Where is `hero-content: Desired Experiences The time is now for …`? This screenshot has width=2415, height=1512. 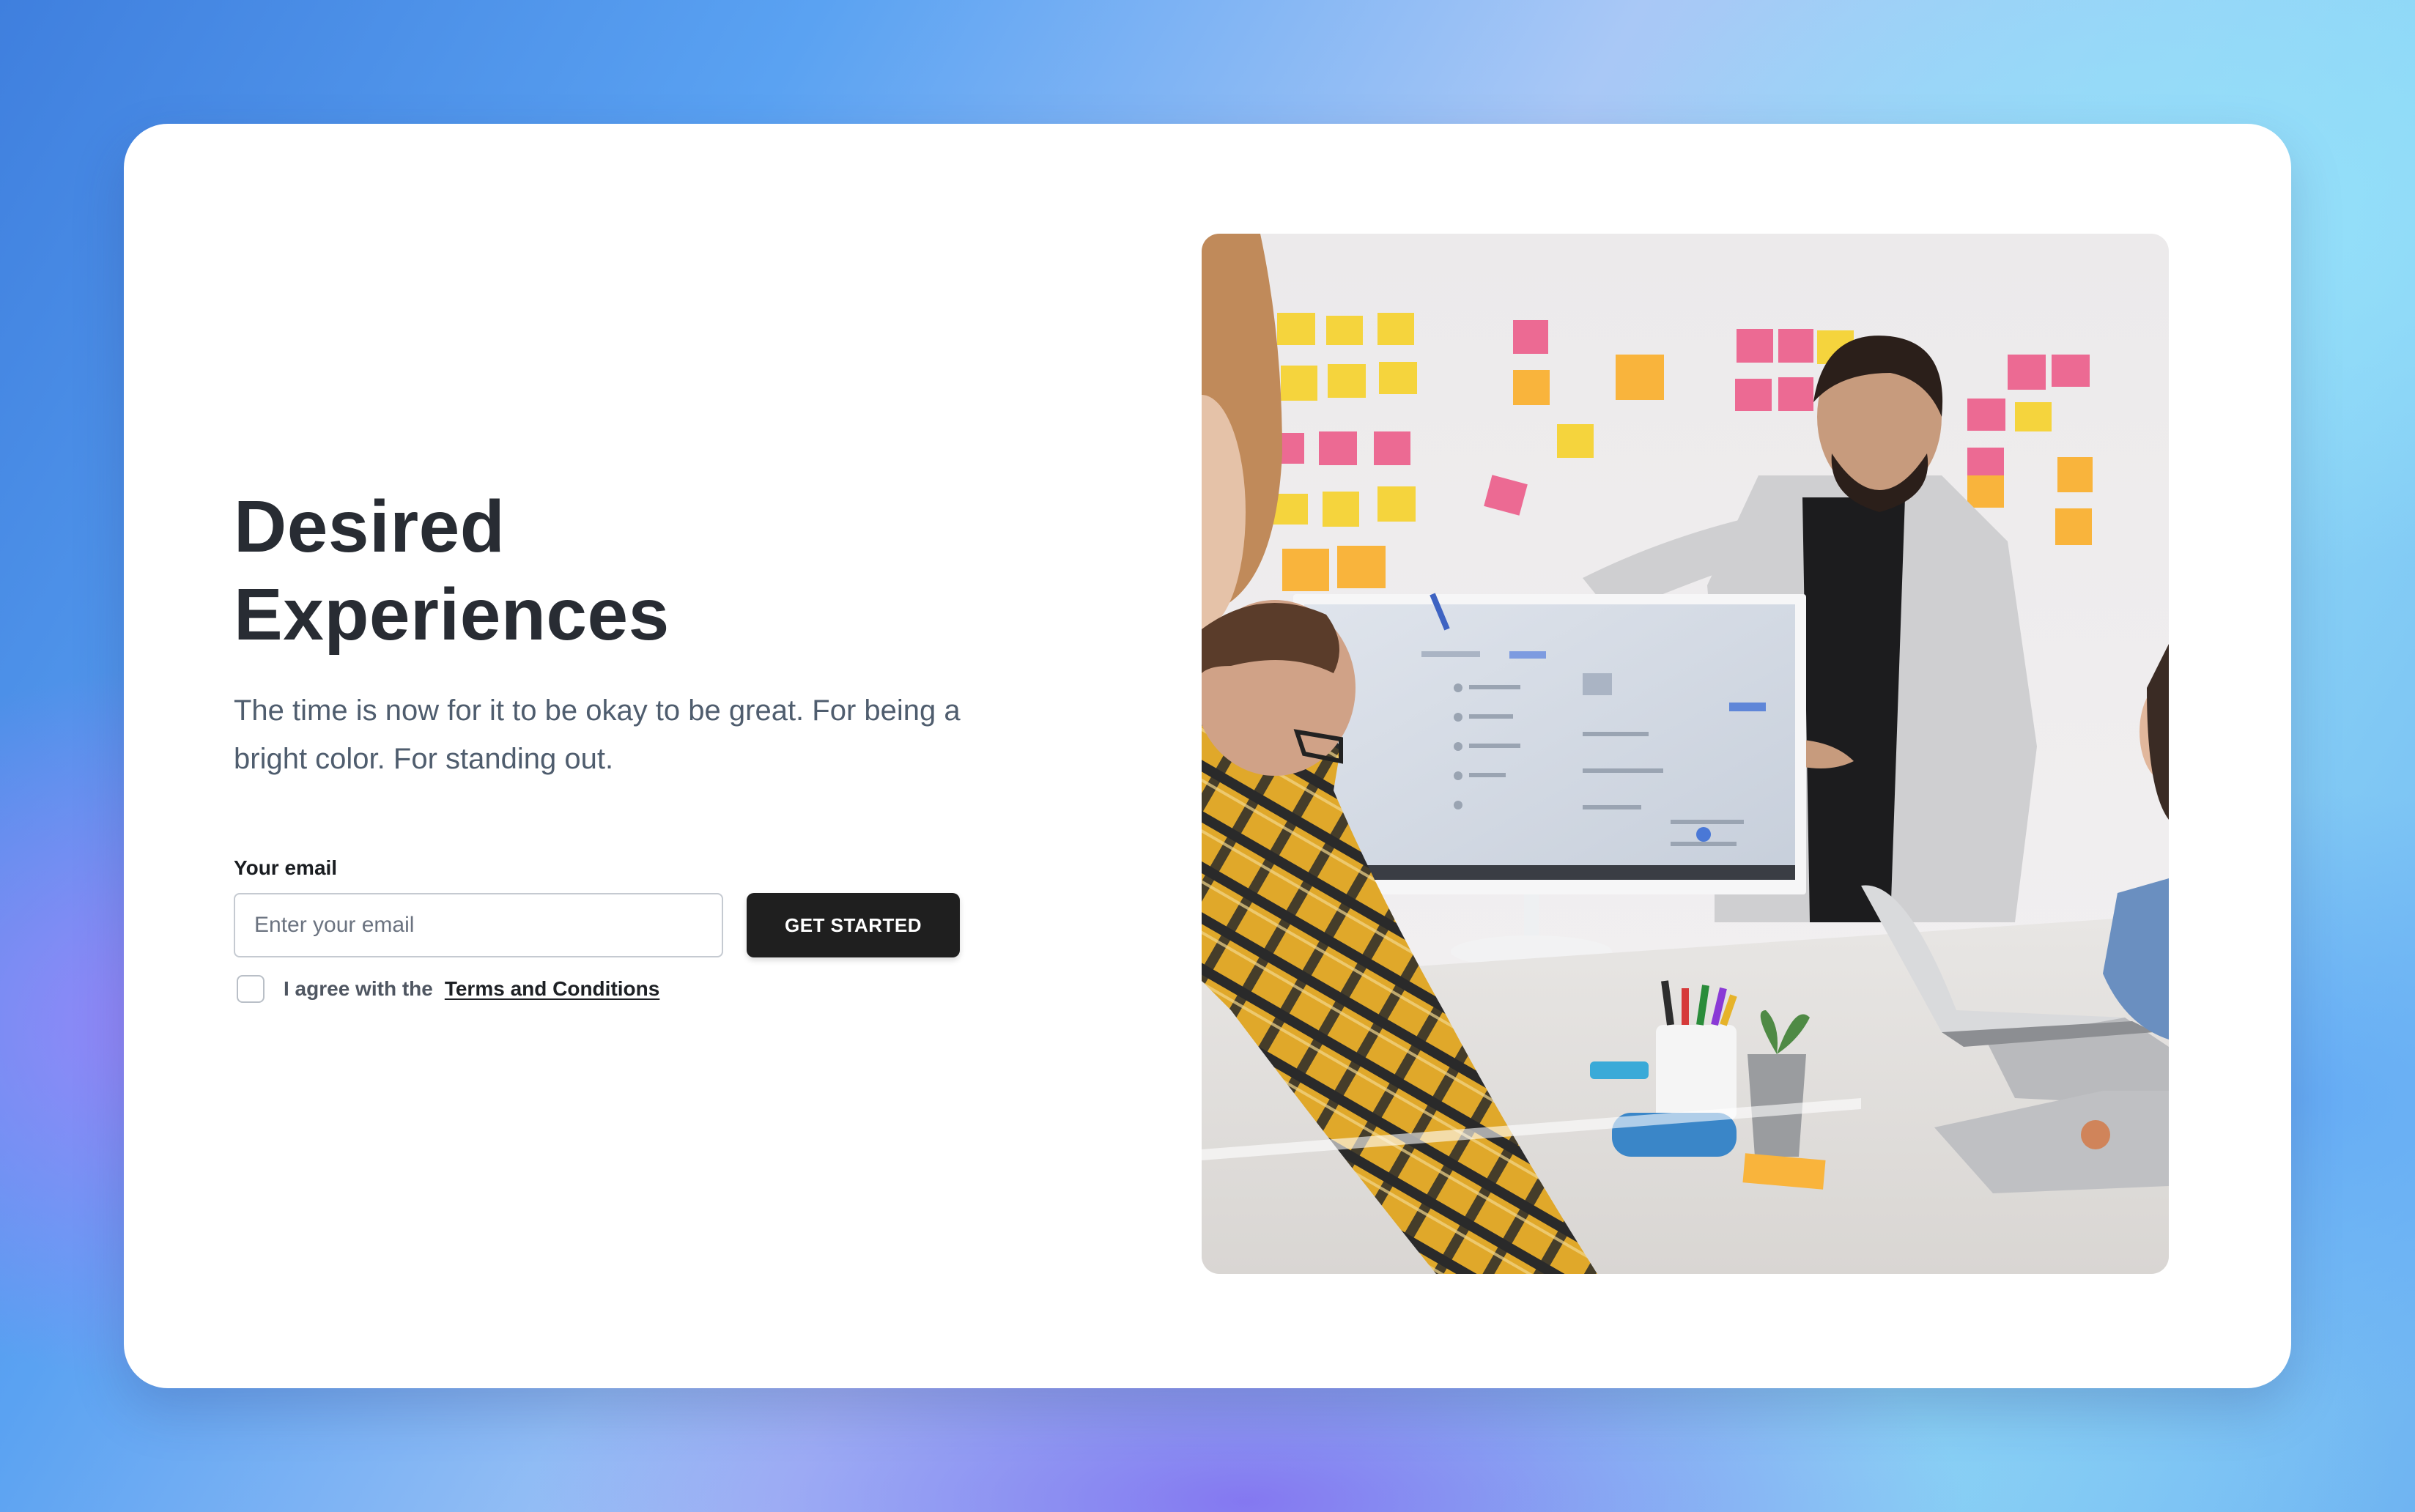 hero-content: Desired Experiences The time is now for … is located at coordinates (622, 743).